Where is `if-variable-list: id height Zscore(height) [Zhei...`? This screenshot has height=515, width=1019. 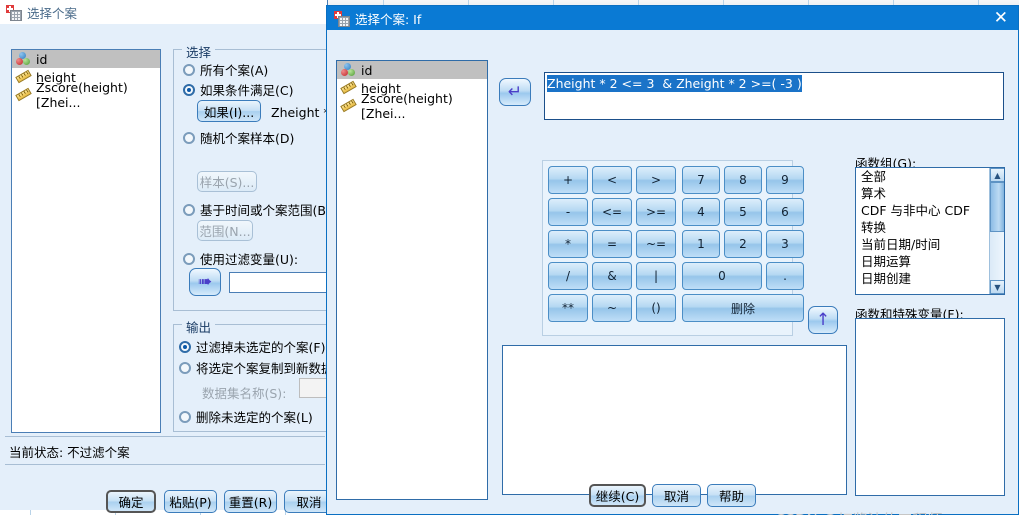
if-variable-list: id height Zscore(height) [Zhei... is located at coordinates (412, 280).